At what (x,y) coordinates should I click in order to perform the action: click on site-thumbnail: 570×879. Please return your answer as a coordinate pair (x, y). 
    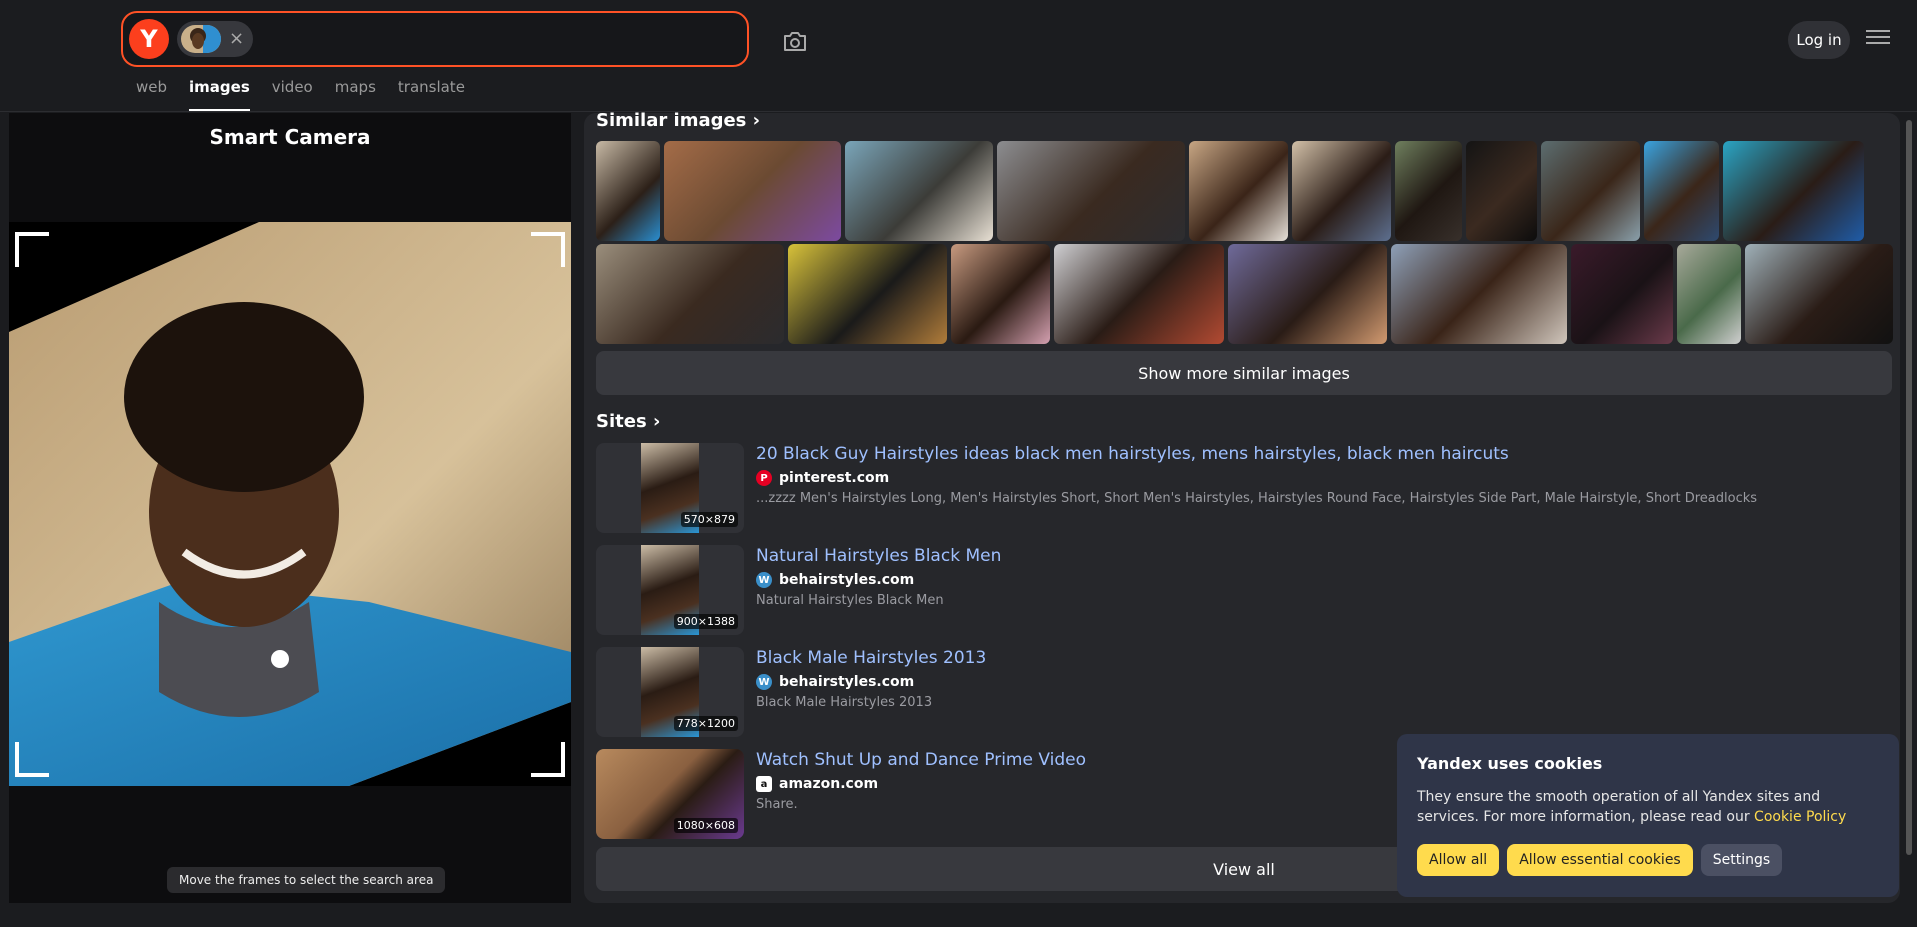
    Looking at the image, I should click on (670, 488).